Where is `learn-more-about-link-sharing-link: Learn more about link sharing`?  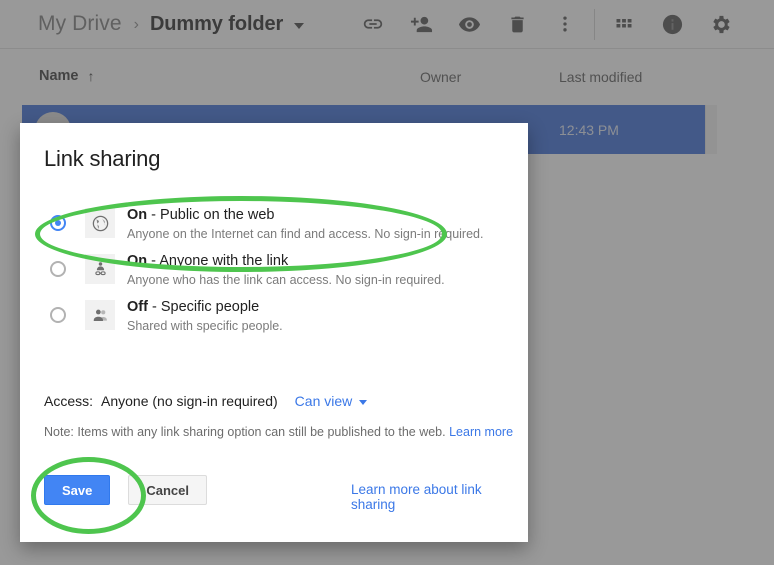 learn-more-about-link-sharing-link: Learn more about link sharing is located at coordinates (439, 497).